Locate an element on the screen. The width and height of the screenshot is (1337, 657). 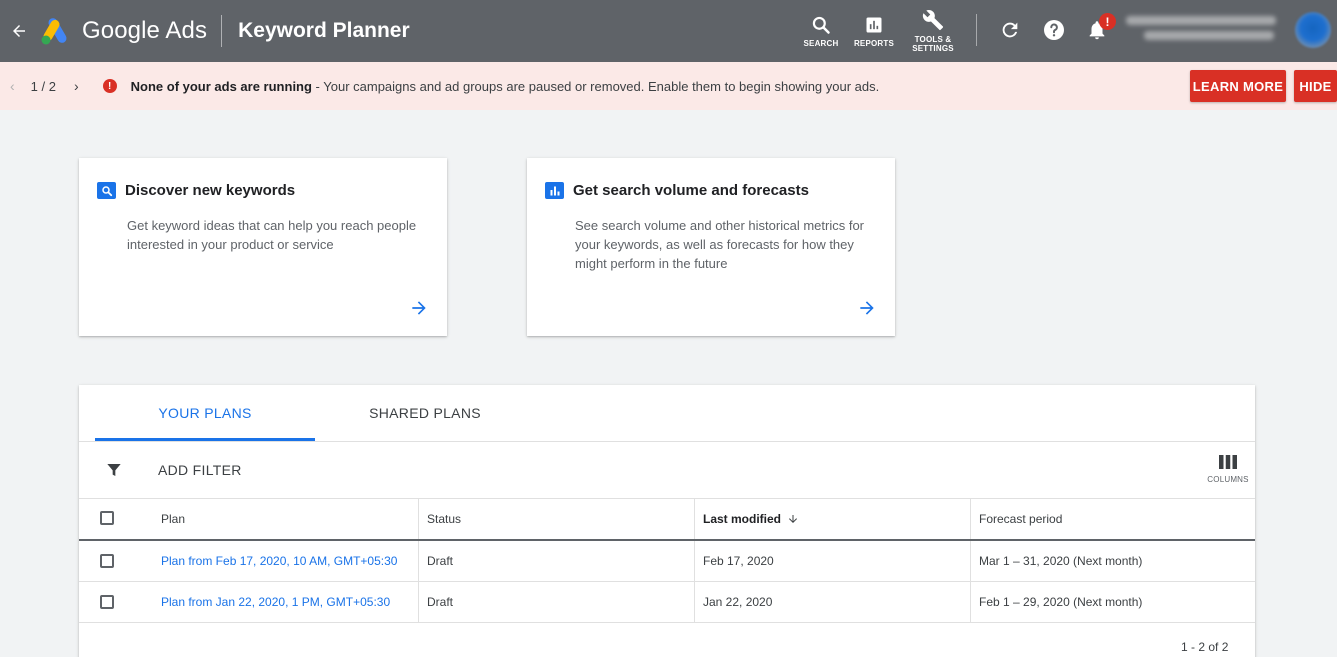
header-divider is located at coordinates (222, 31).